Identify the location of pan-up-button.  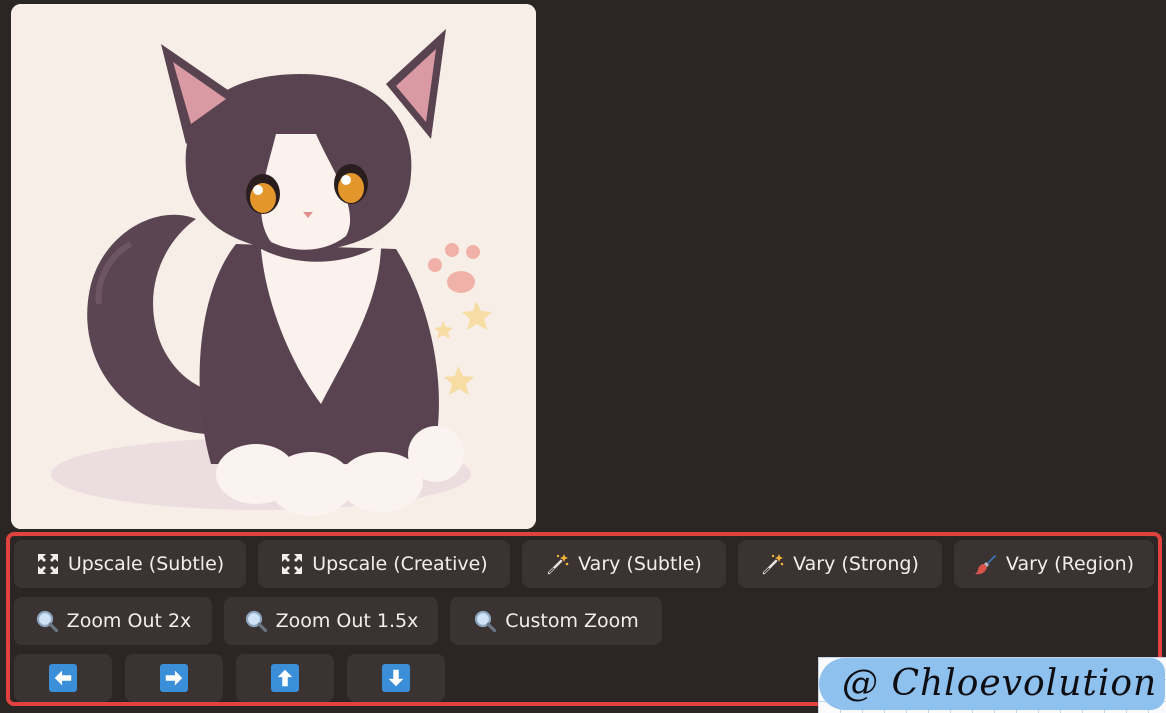
(285, 678).